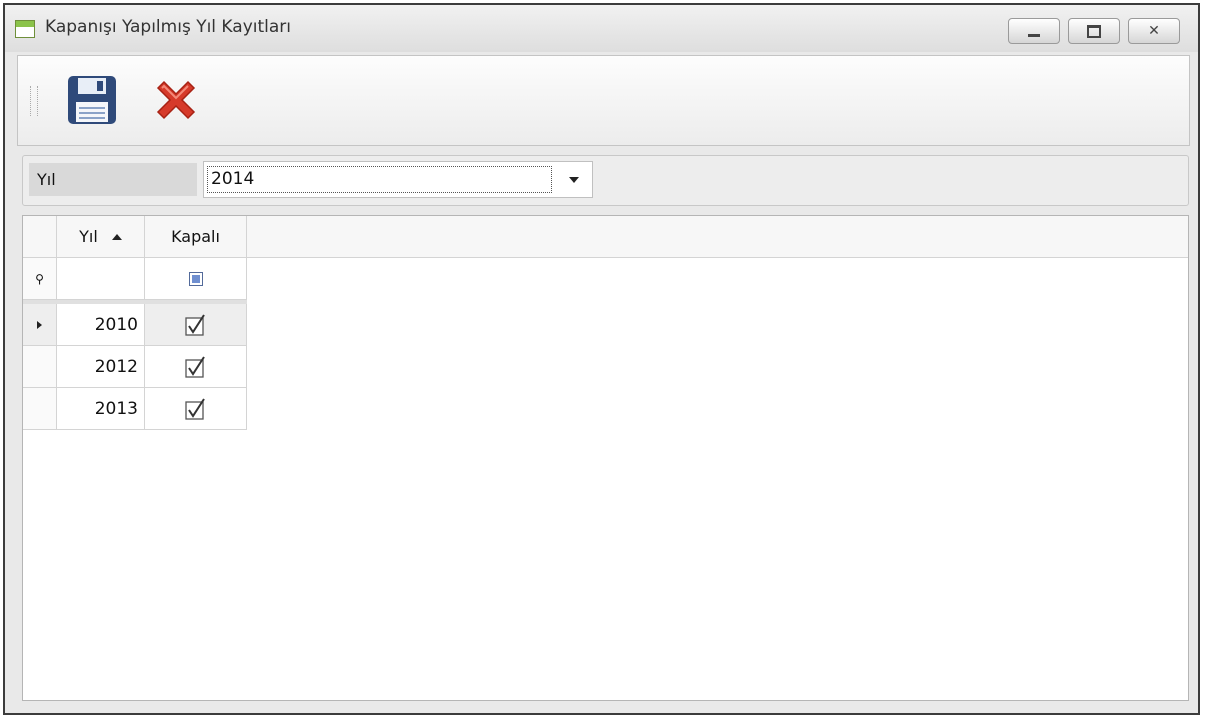  I want to click on close-icon: ✕, so click(1154, 31).